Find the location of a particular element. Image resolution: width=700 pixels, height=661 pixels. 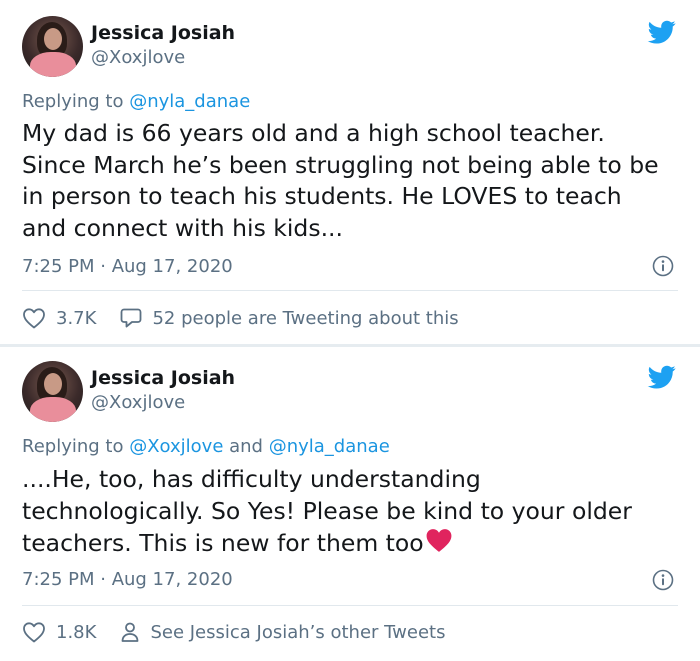

tweet-actions: 3.7K 52 people are Tweeting about this is located at coordinates (240, 318).